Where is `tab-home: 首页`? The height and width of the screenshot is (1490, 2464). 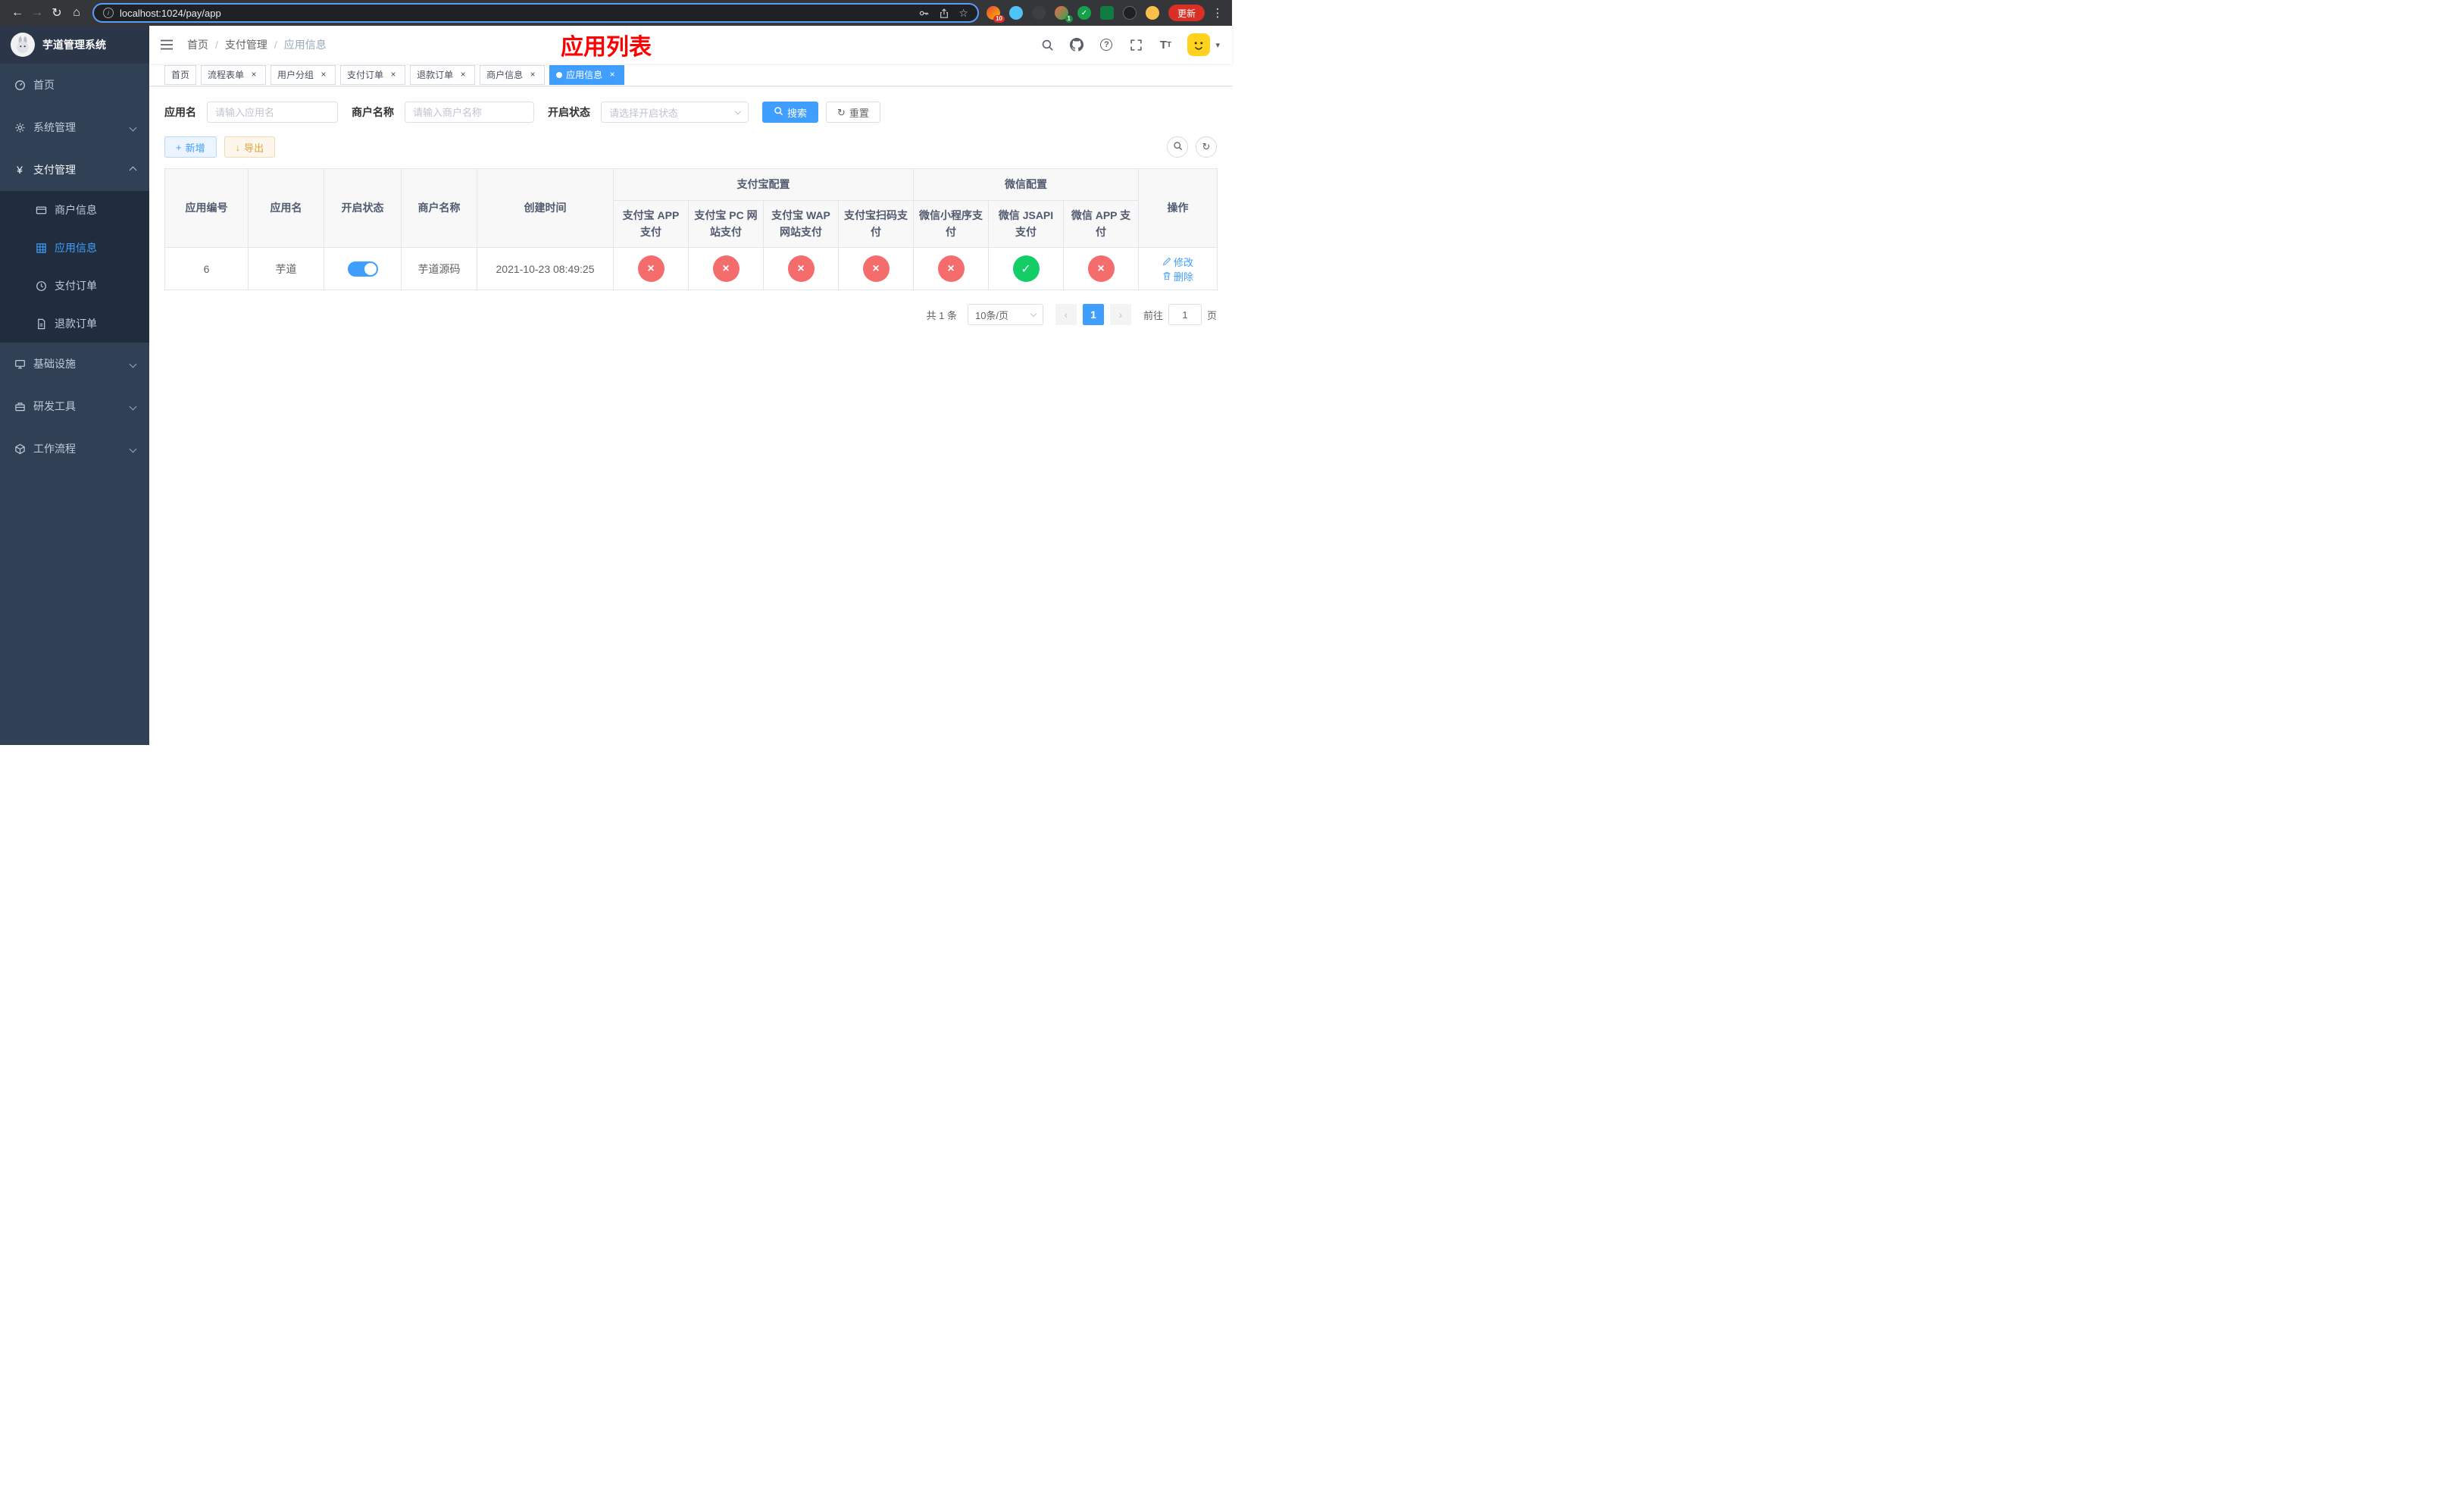 tab-home: 首页 is located at coordinates (180, 74).